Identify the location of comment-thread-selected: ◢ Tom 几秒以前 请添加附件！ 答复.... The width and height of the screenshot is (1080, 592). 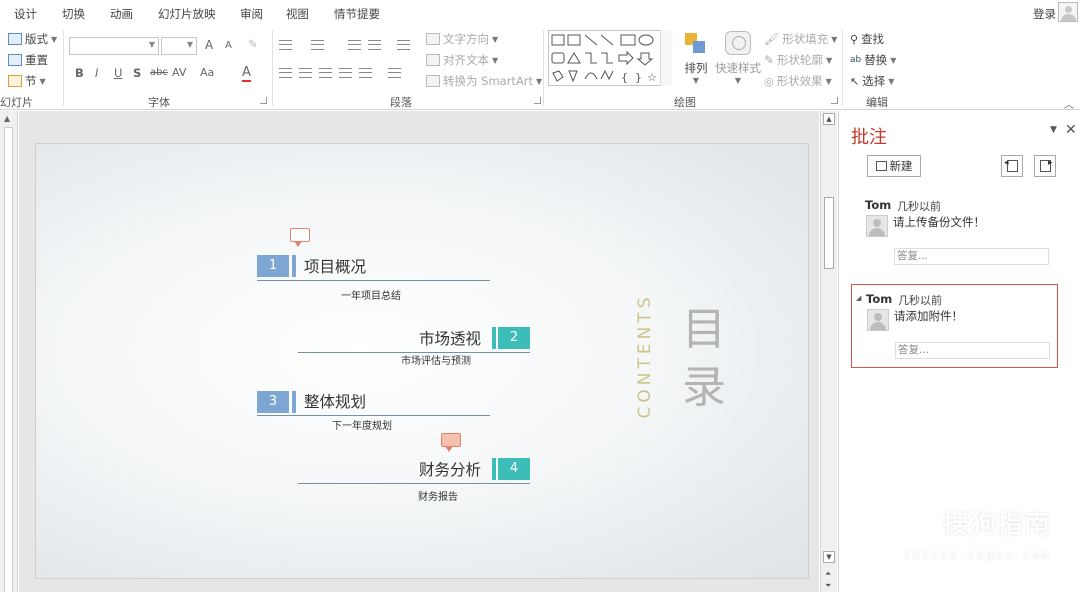
(954, 326).